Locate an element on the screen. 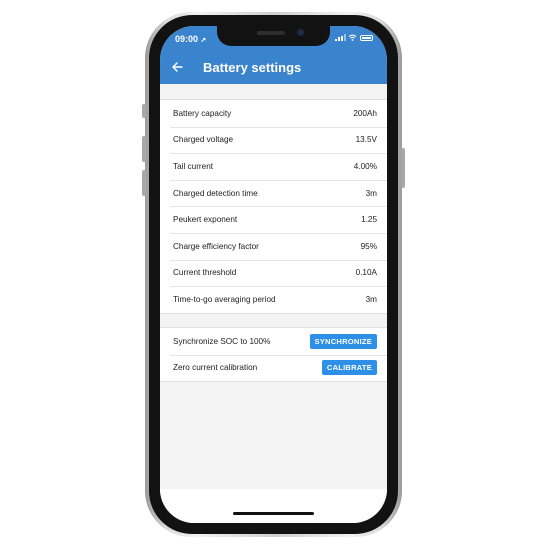  setting-value: 1.25 is located at coordinates (369, 220).